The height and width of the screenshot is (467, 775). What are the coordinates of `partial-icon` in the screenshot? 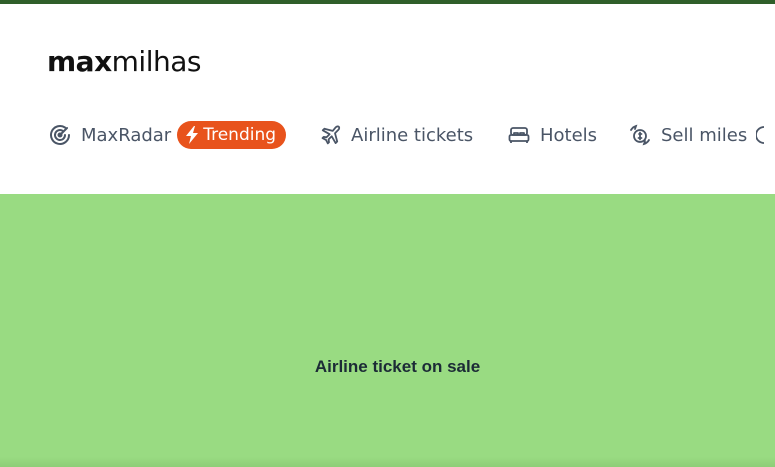 It's located at (765, 135).